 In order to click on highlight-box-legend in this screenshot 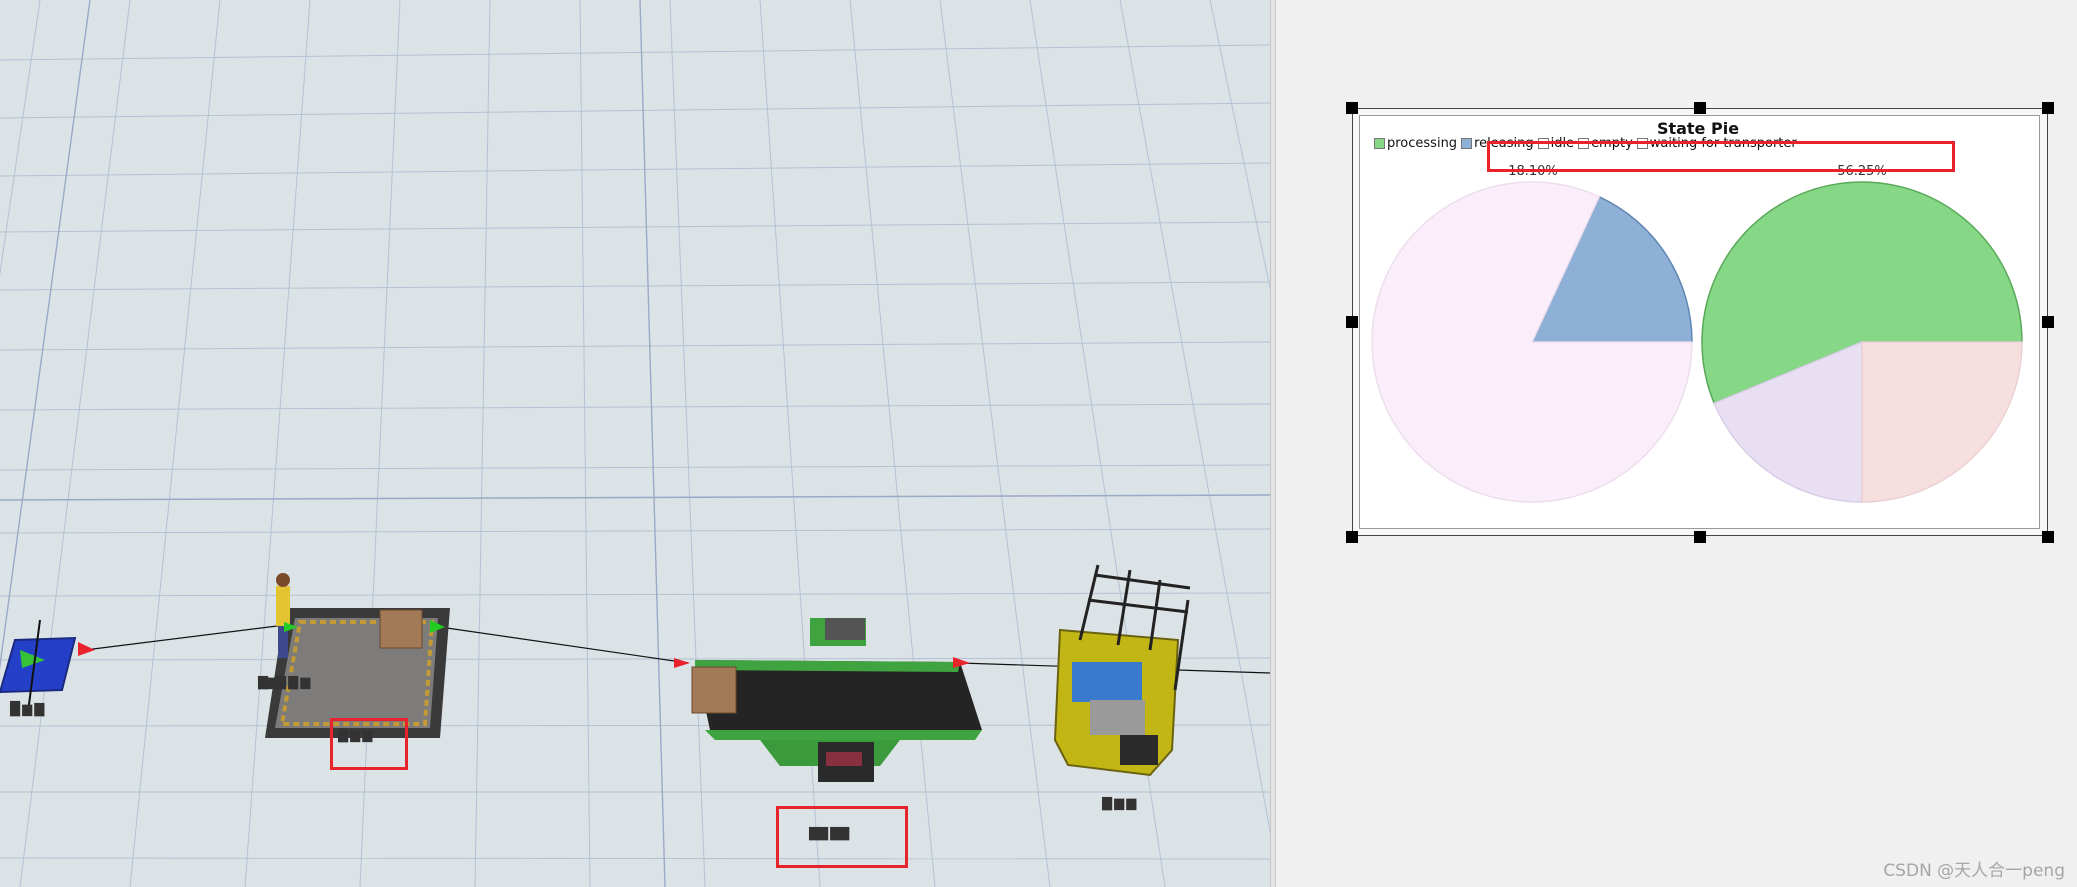, I will do `click(1721, 156)`.